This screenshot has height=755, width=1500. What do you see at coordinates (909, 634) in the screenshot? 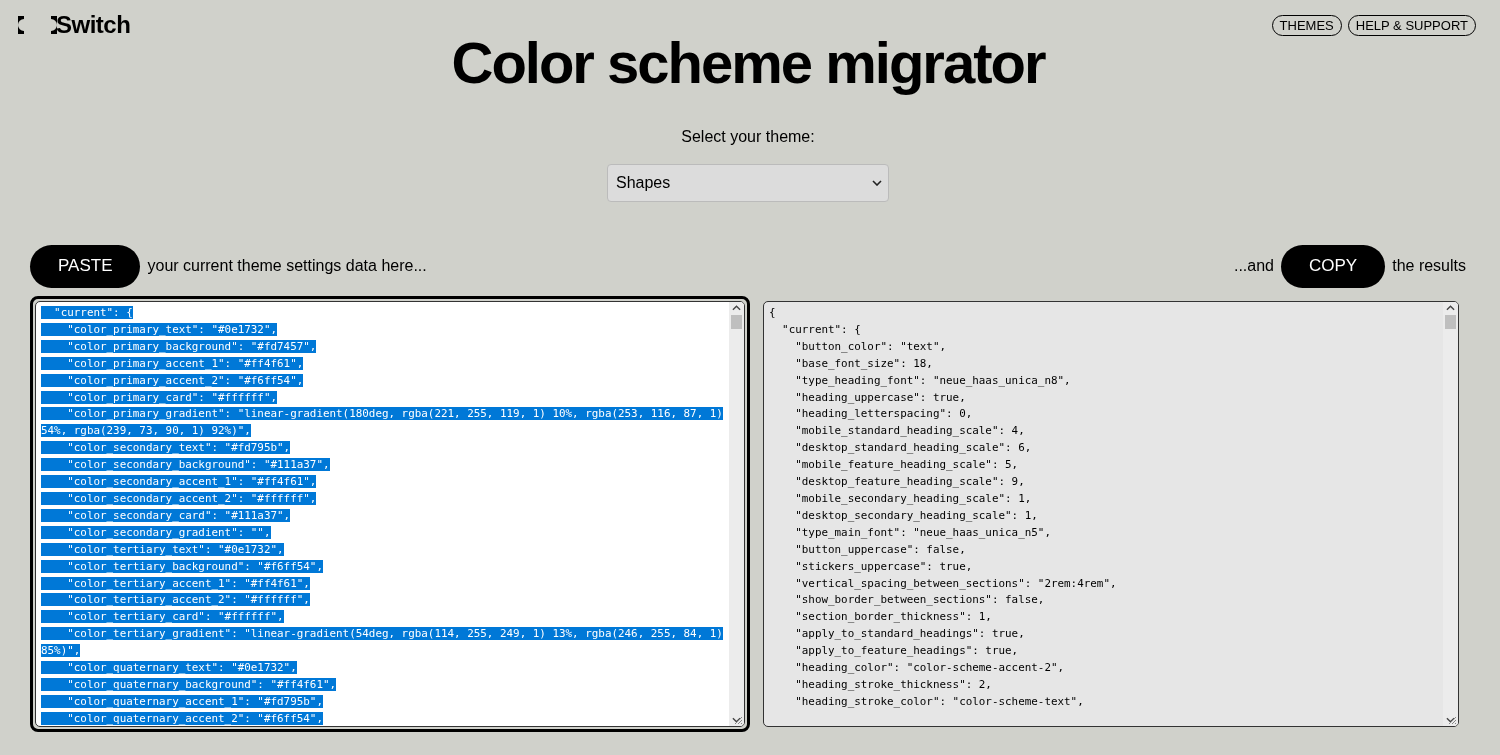
I see `code-line: "apply_to_standard_headings": true,` at bounding box center [909, 634].